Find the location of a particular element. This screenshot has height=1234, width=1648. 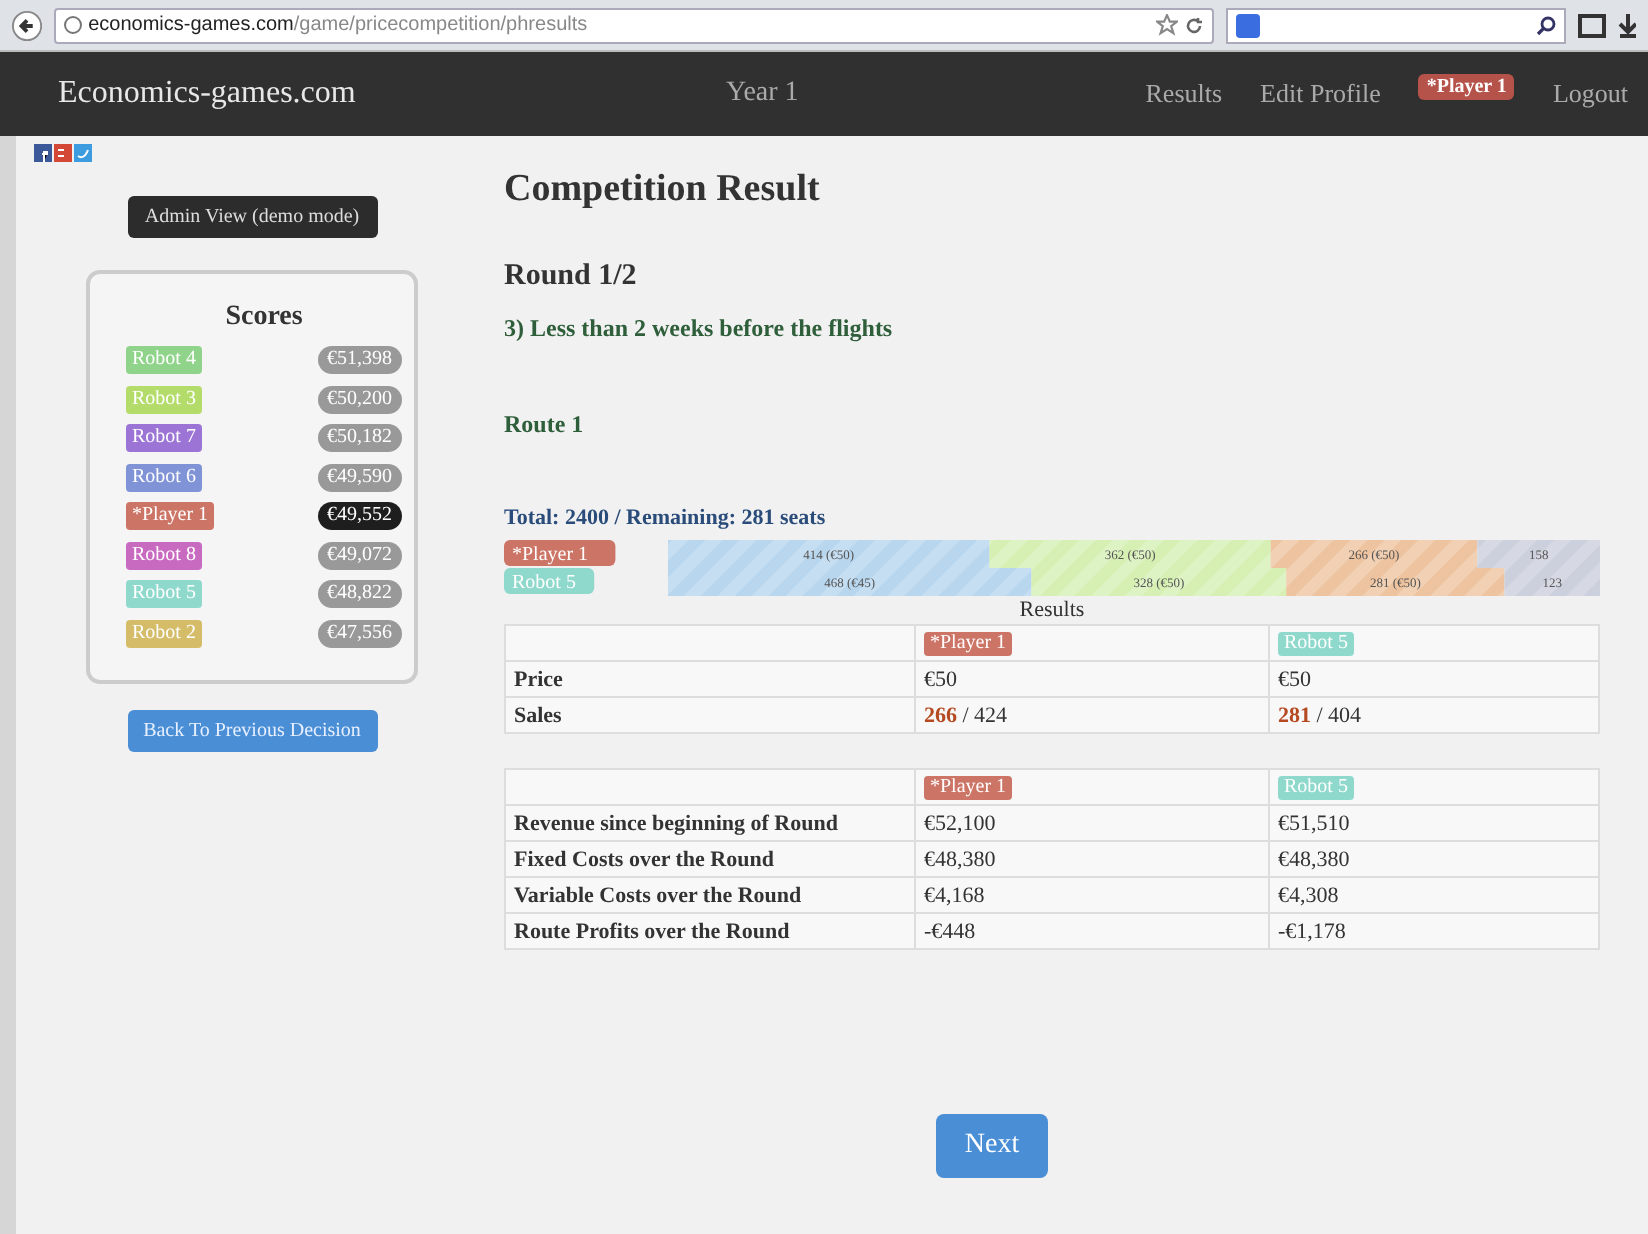

nav-link: Edit Profile is located at coordinates (1320, 94).